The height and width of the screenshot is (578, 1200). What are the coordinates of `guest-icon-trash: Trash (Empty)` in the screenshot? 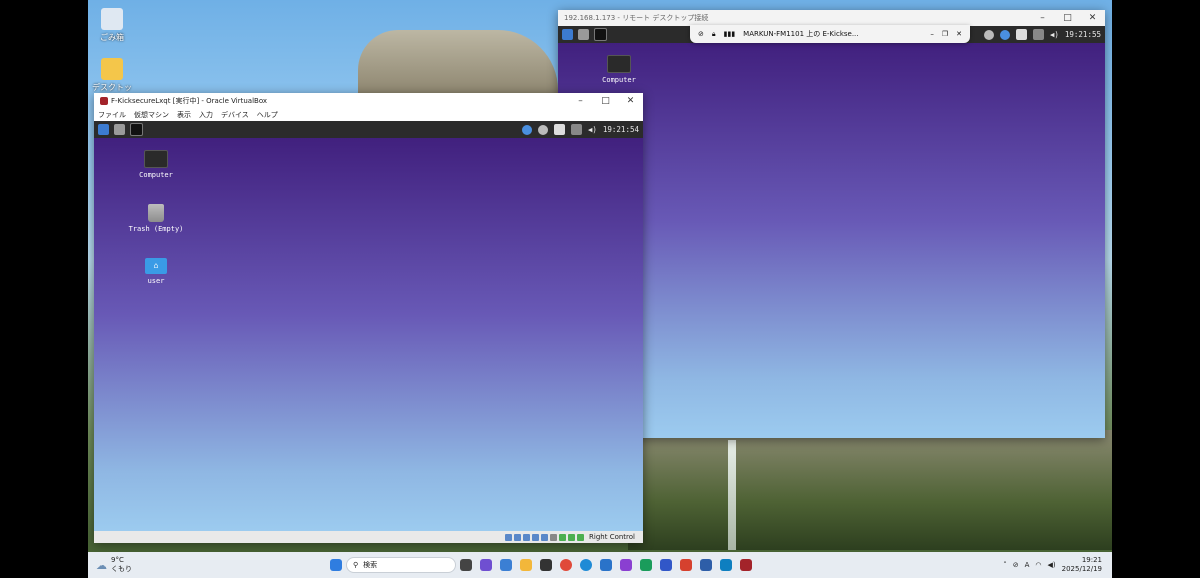 It's located at (156, 218).